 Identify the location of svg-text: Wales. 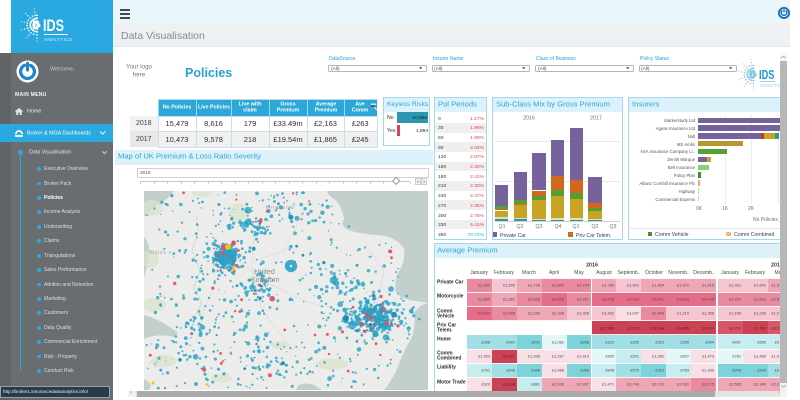
(158, 253).